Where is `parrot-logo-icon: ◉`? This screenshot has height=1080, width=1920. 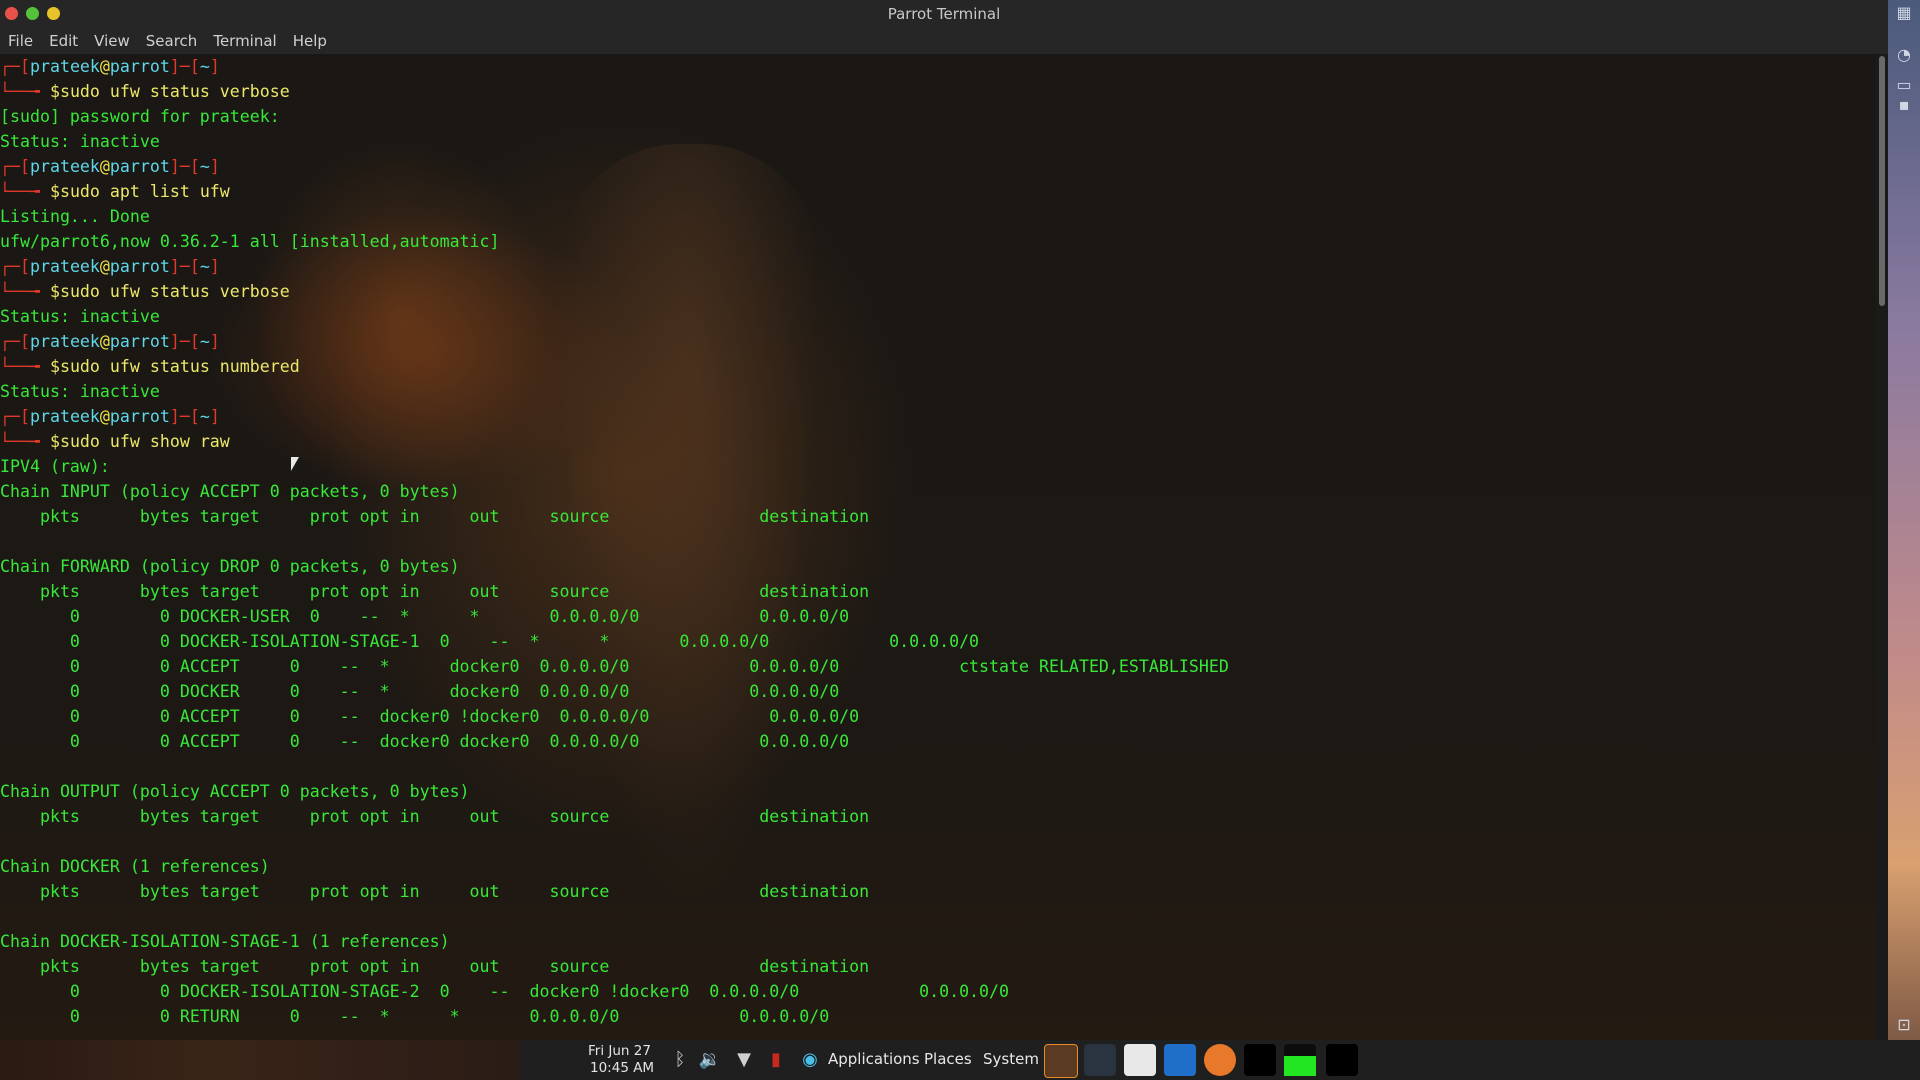
parrot-logo-icon: ◉ is located at coordinates (810, 1060).